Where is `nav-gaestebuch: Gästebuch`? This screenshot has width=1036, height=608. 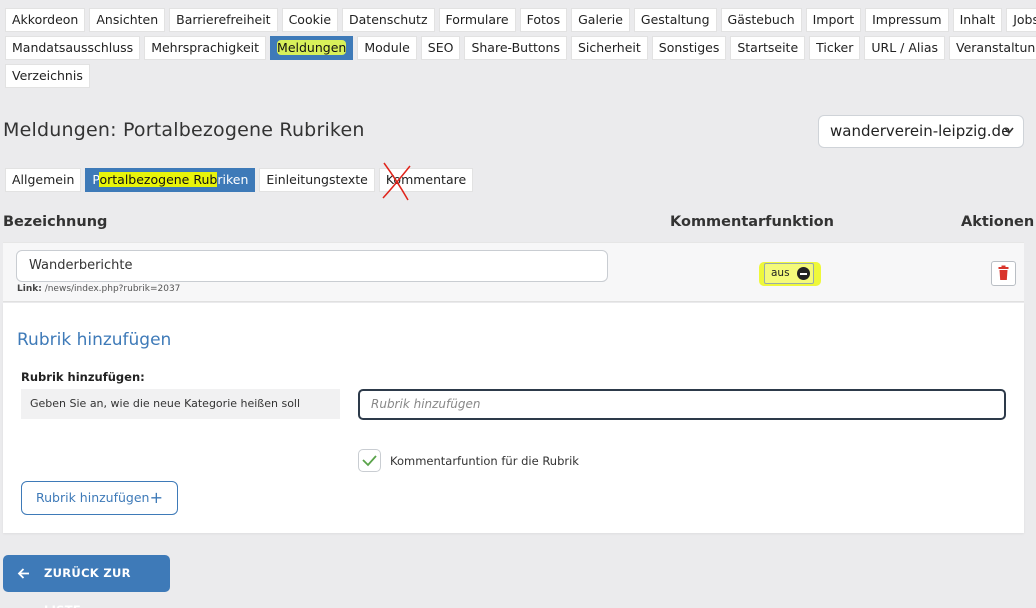 nav-gaestebuch: Gästebuch is located at coordinates (761, 20).